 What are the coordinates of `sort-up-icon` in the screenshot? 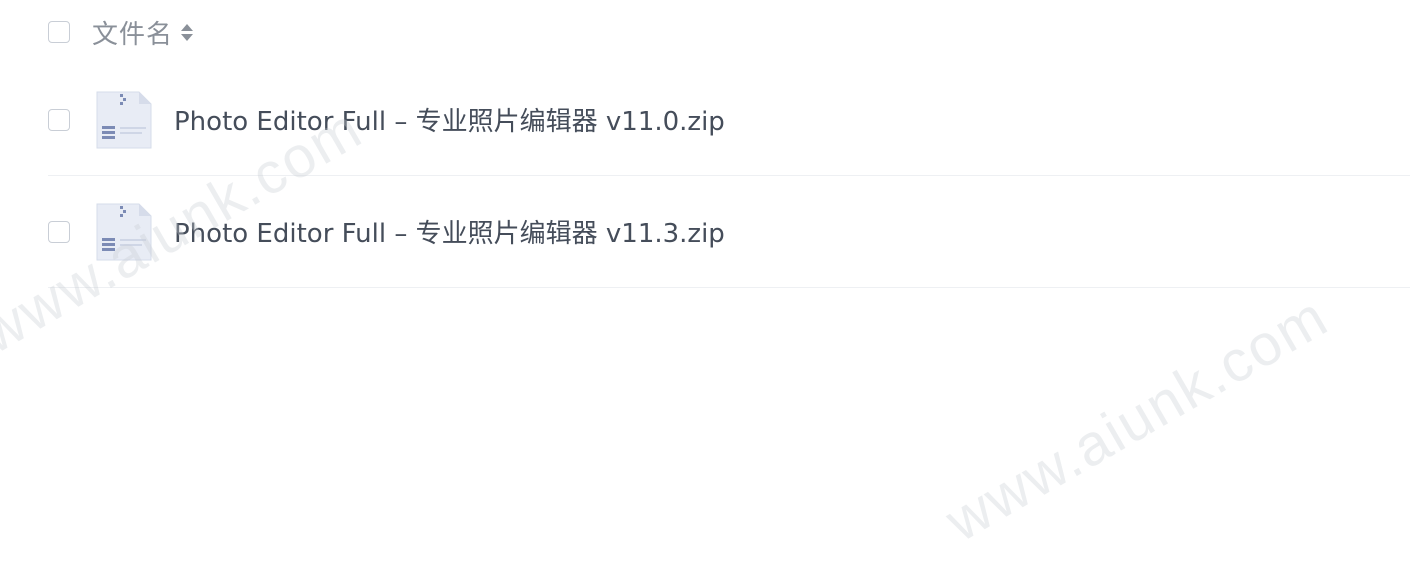 It's located at (187, 27).